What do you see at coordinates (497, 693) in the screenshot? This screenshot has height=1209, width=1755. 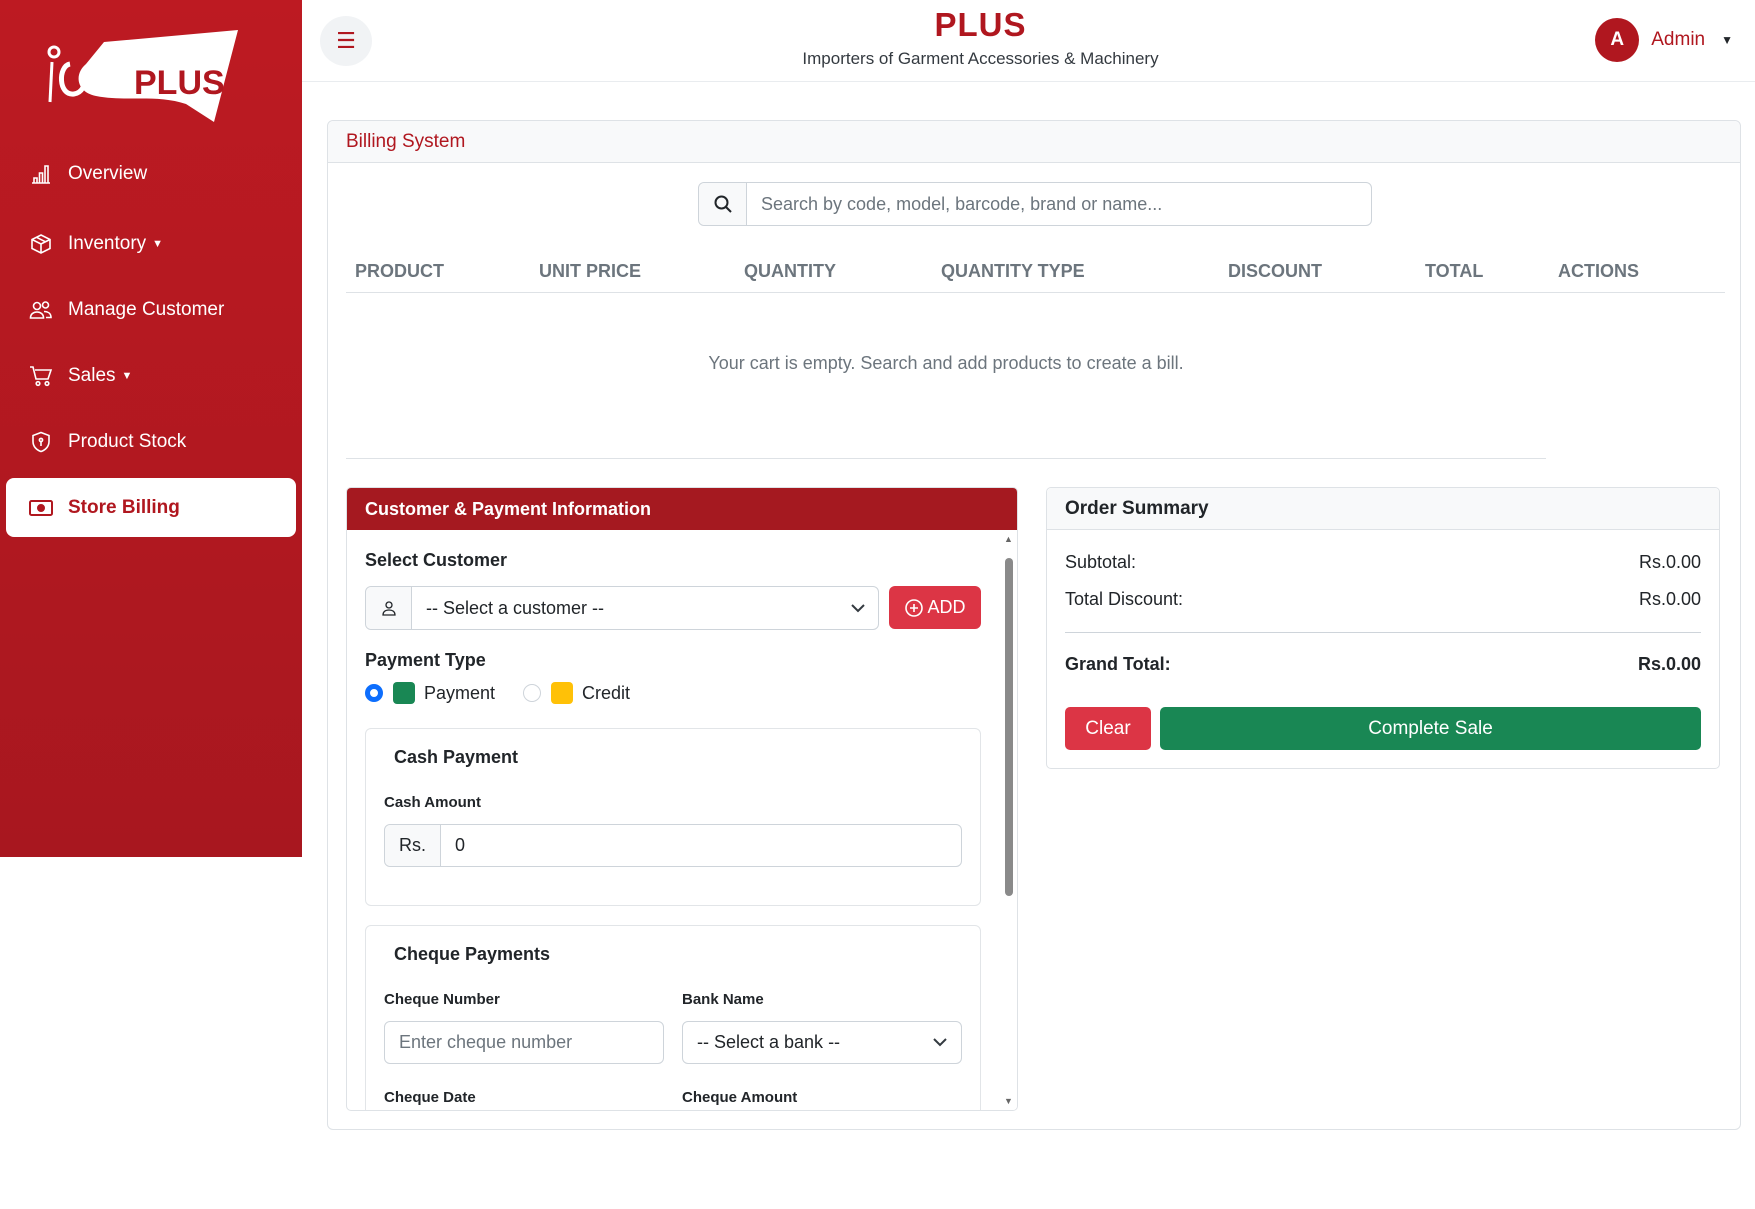 I see `payment-type-group: Payment Credit` at bounding box center [497, 693].